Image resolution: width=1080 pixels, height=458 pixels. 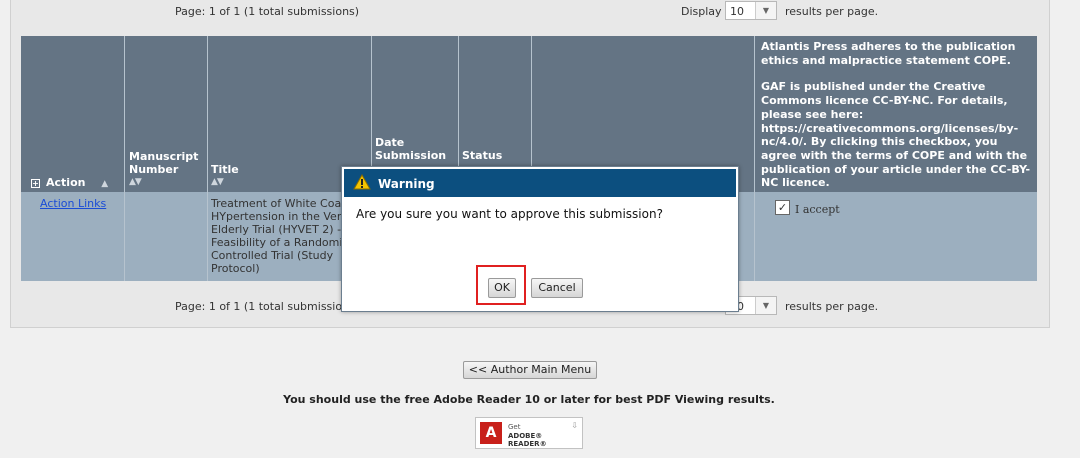 What do you see at coordinates (751, 10) in the screenshot?
I see `results-per-page-select: 10 ▼` at bounding box center [751, 10].